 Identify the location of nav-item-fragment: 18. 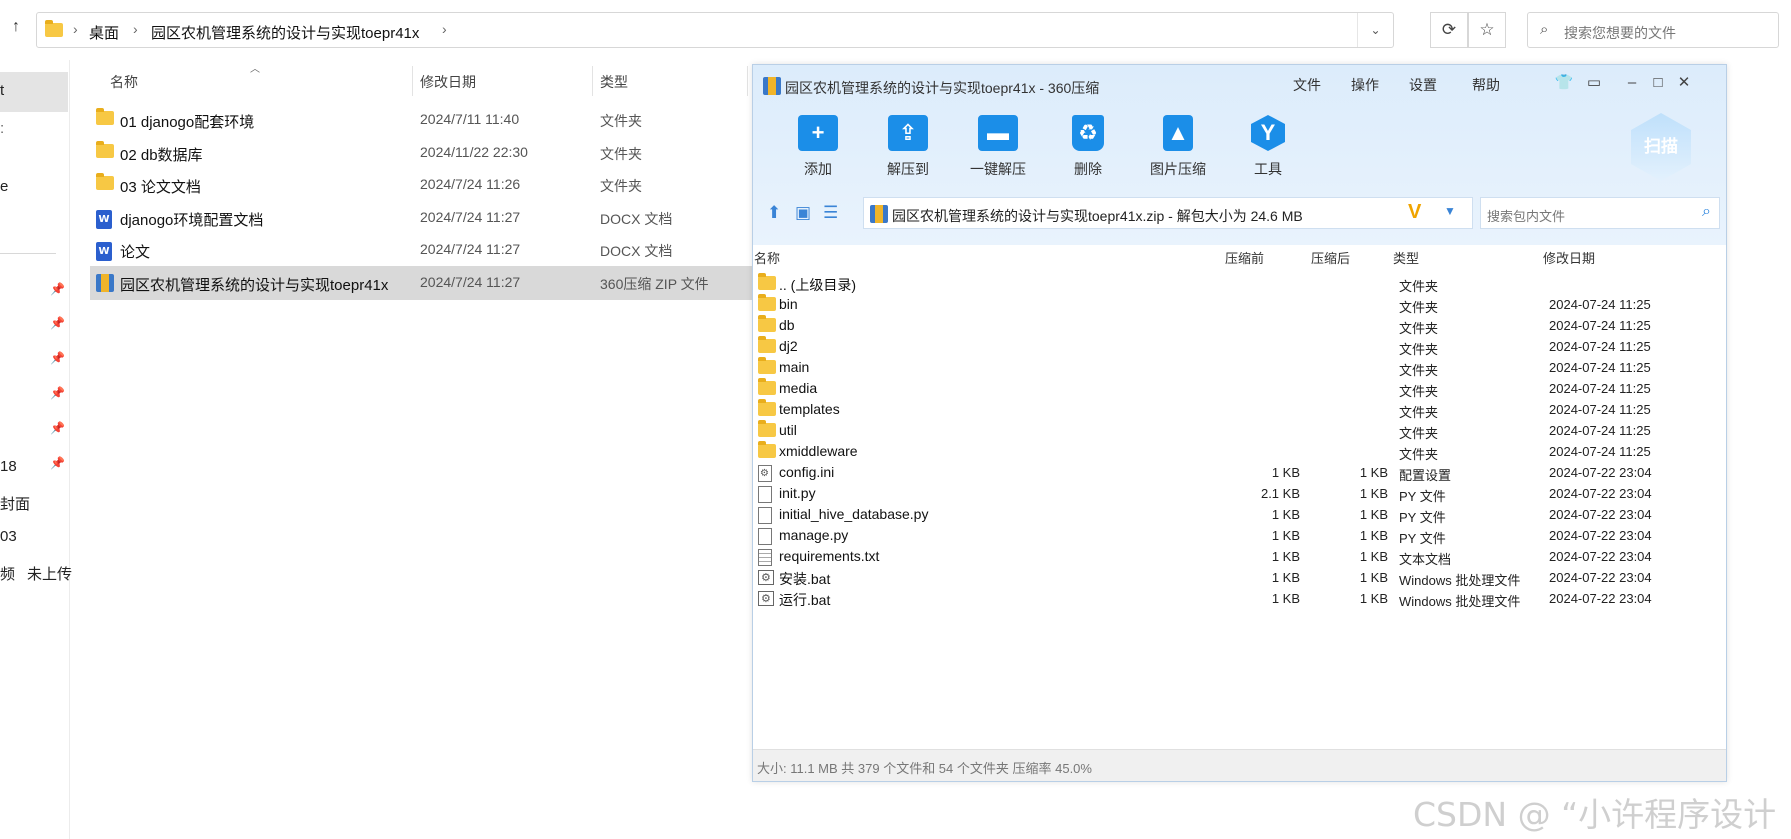
(8, 466).